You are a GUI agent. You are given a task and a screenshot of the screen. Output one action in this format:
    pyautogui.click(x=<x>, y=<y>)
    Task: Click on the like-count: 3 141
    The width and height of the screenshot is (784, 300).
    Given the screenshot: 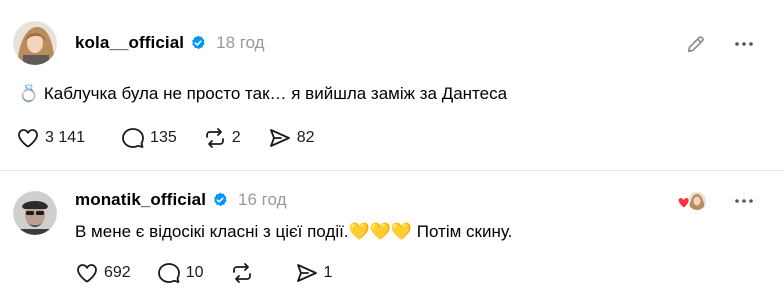 What is the action you would take?
    pyautogui.click(x=65, y=137)
    